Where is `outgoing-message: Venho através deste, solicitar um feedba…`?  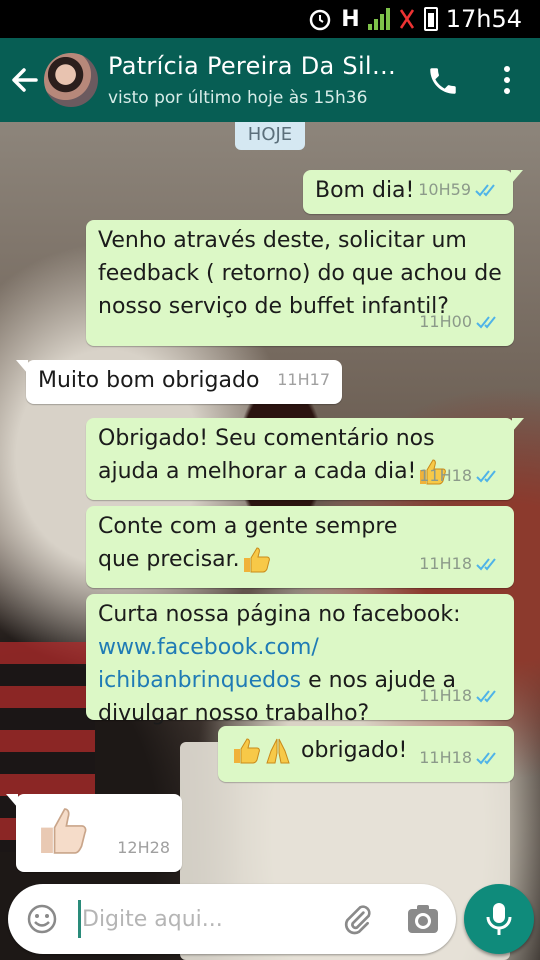 outgoing-message: Venho através deste, solicitar um feedba… is located at coordinates (300, 283).